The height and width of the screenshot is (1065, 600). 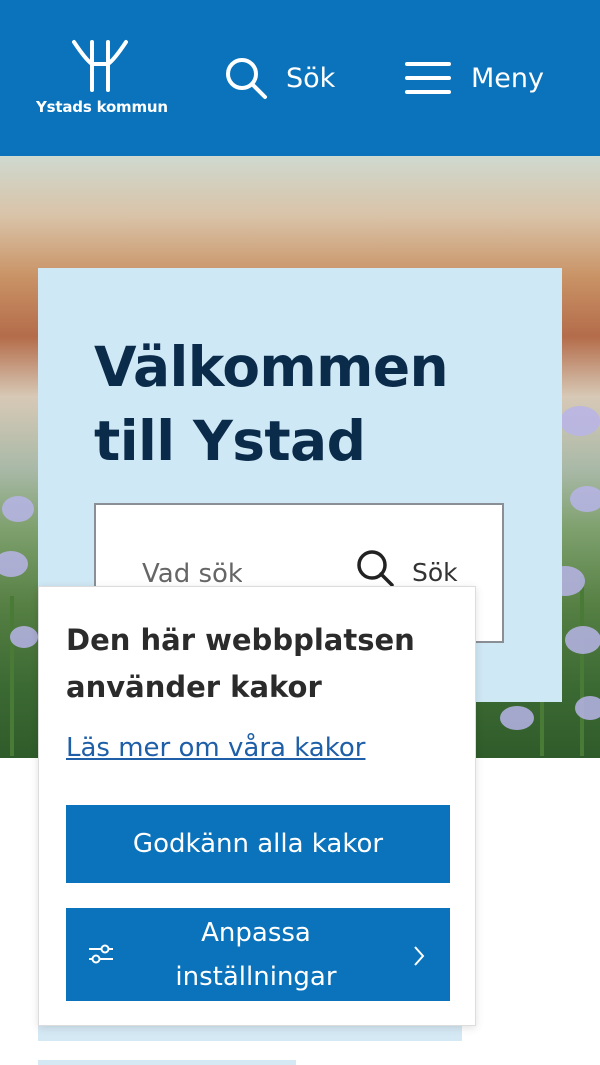 What do you see at coordinates (507, 78) in the screenshot?
I see `header-menu-label: Meny` at bounding box center [507, 78].